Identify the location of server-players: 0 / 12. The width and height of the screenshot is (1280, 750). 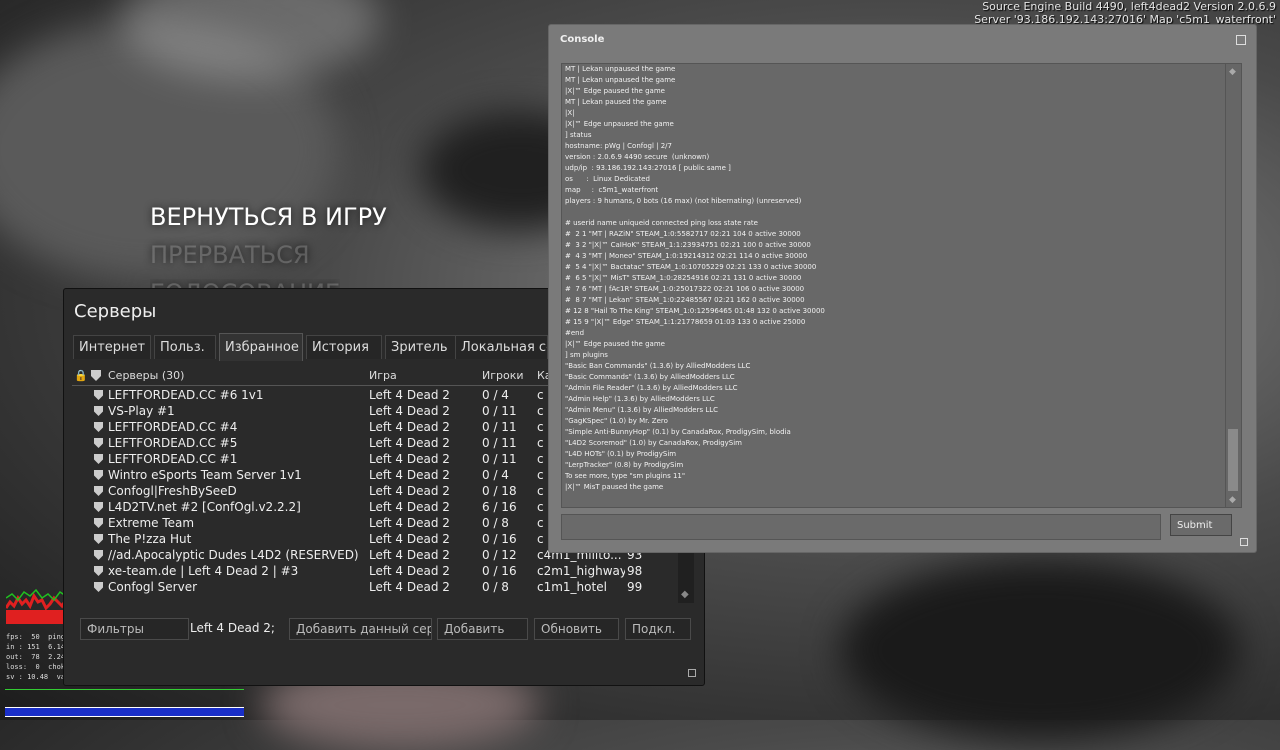
(499, 555).